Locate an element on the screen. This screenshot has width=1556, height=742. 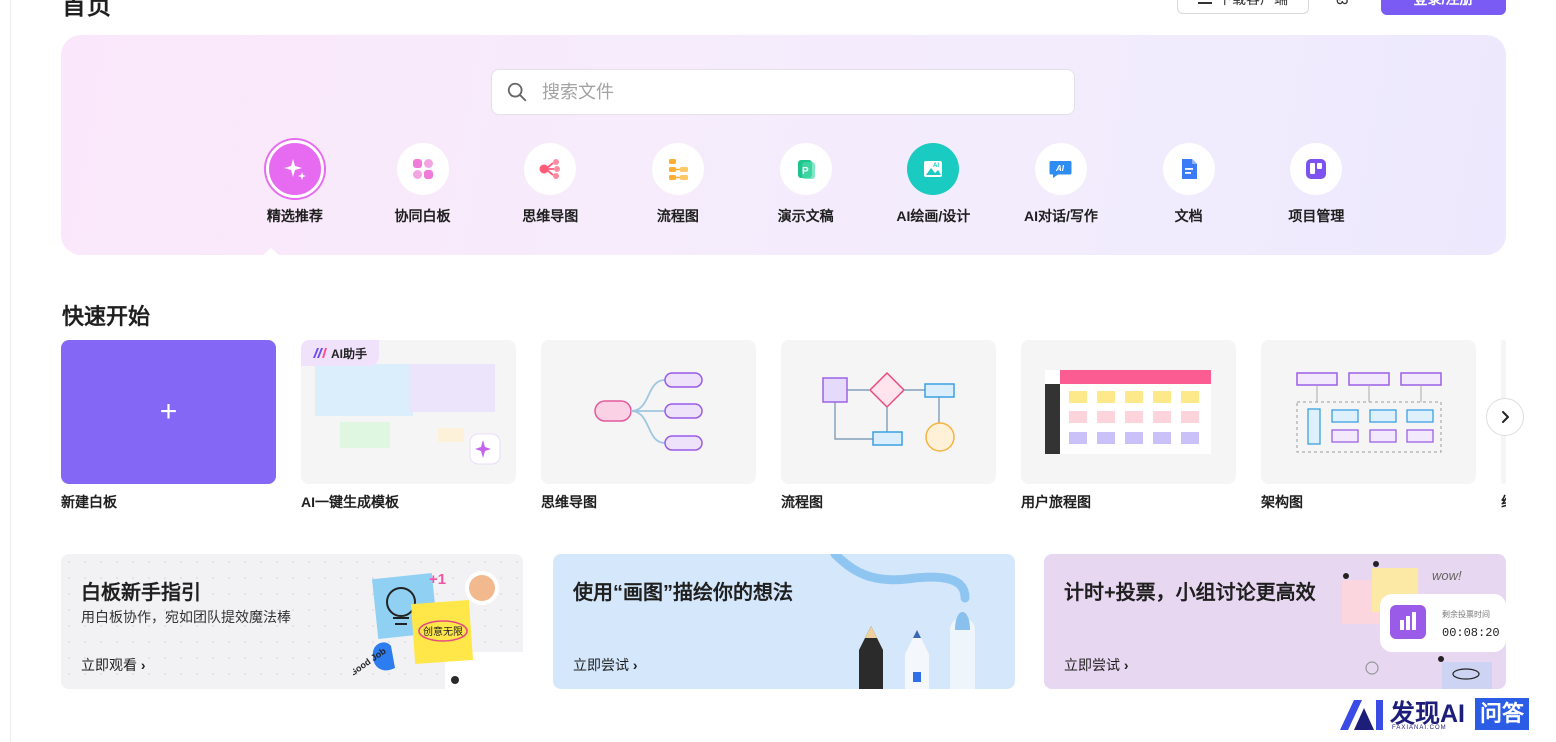
banner-subtitle: 用白板协作，宛如团队提效魔法棒 is located at coordinates (186, 617).